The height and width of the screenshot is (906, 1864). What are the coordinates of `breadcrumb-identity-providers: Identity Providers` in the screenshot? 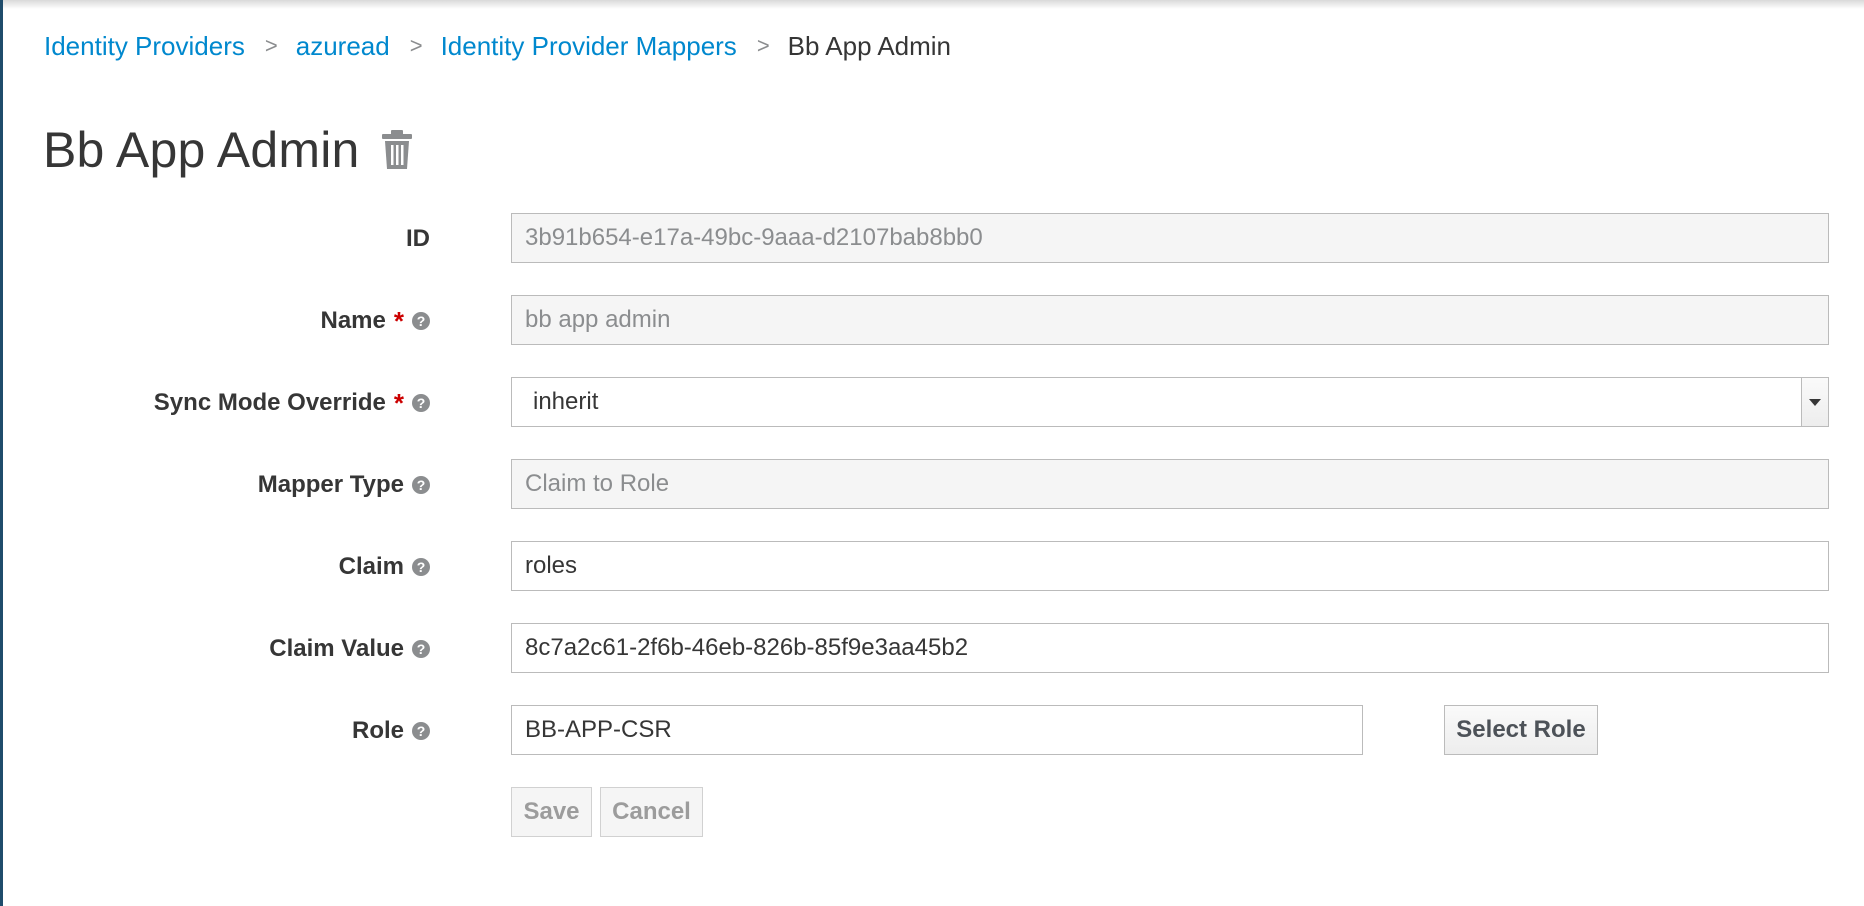 It's located at (144, 46).